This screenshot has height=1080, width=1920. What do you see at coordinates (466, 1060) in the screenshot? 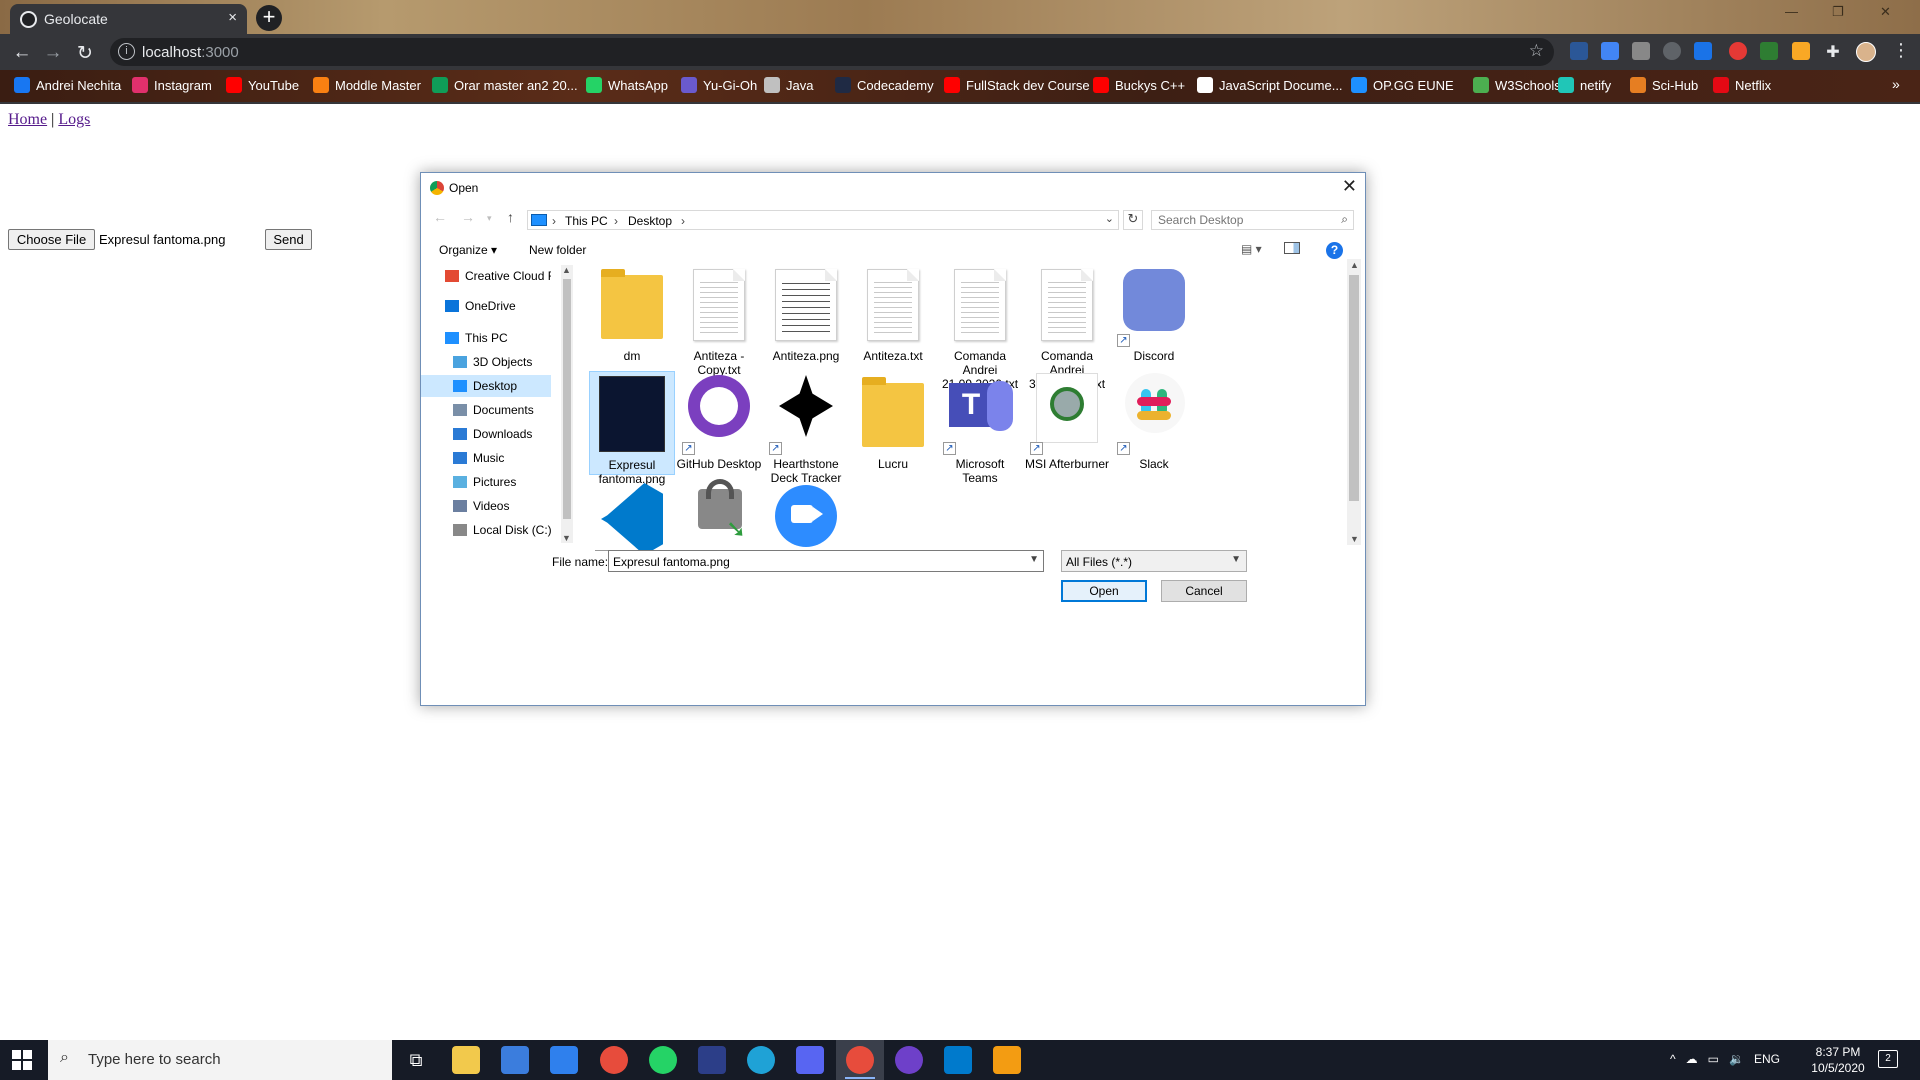
I see `file-explorer-icon` at bounding box center [466, 1060].